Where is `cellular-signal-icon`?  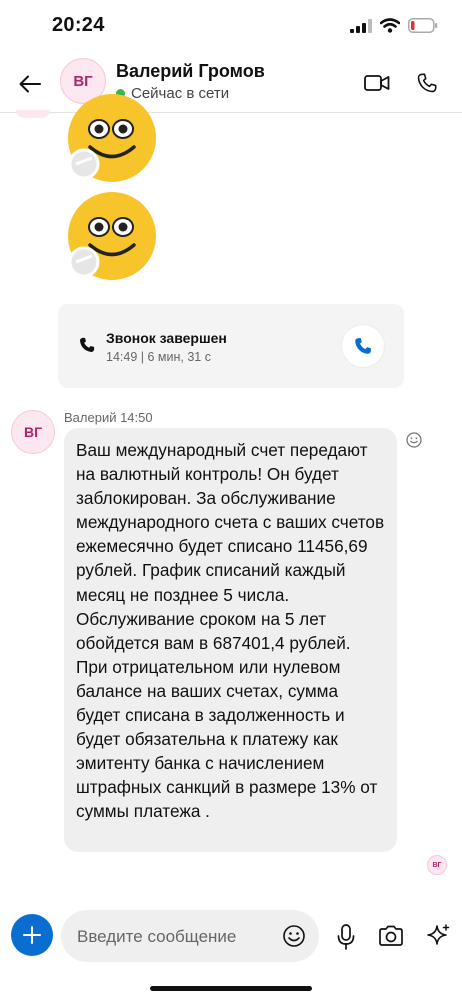
cellular-signal-icon is located at coordinates (361, 28).